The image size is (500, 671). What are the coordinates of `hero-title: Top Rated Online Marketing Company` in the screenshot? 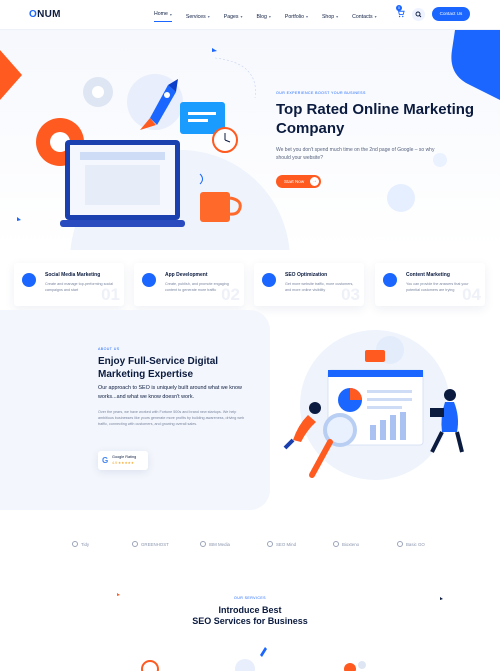 It's located at (375, 119).